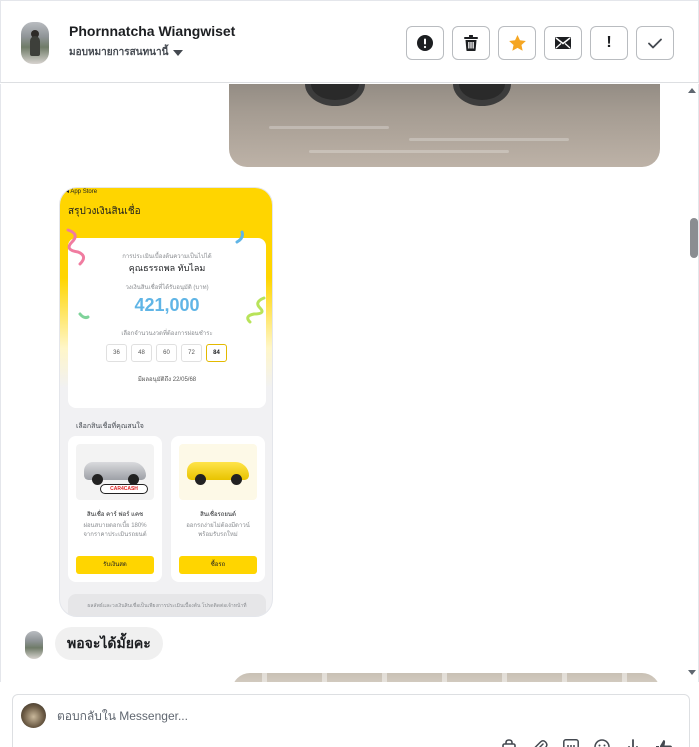 Image resolution: width=699 pixels, height=747 pixels. I want to click on scrollbar-thumb, so click(694, 238).